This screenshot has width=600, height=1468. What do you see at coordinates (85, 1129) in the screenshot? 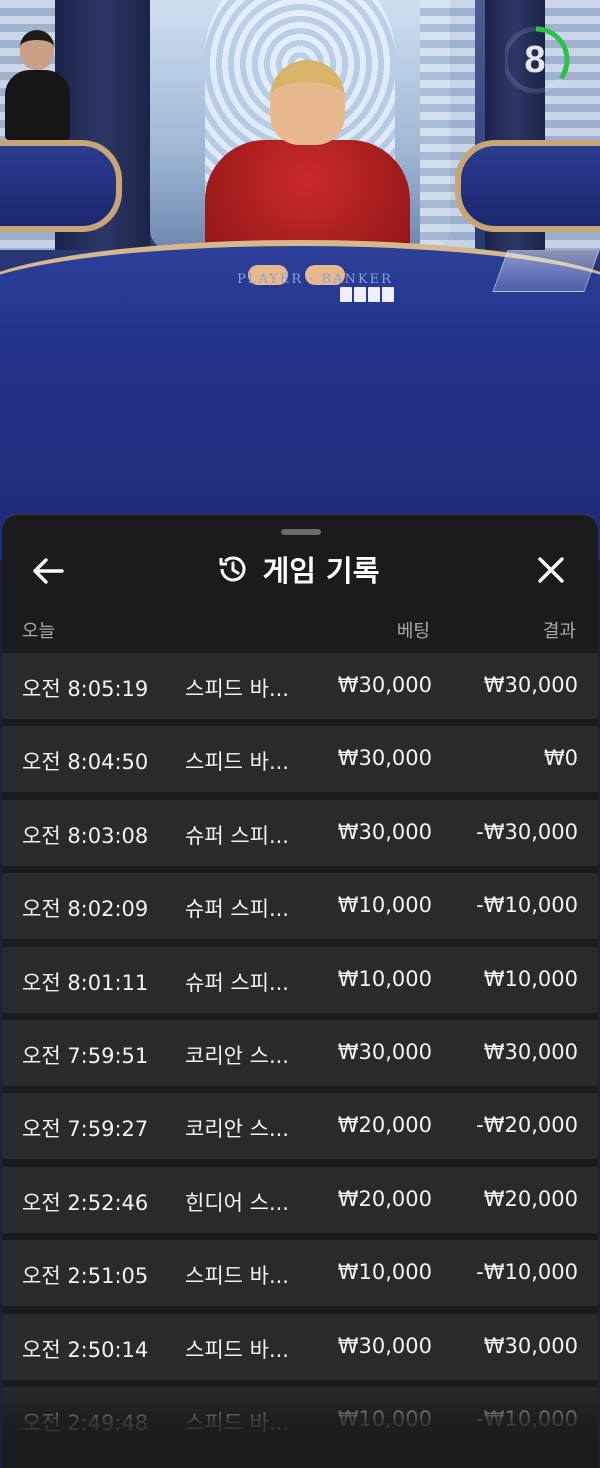
I see `row-time: 오전 7:59:27` at bounding box center [85, 1129].